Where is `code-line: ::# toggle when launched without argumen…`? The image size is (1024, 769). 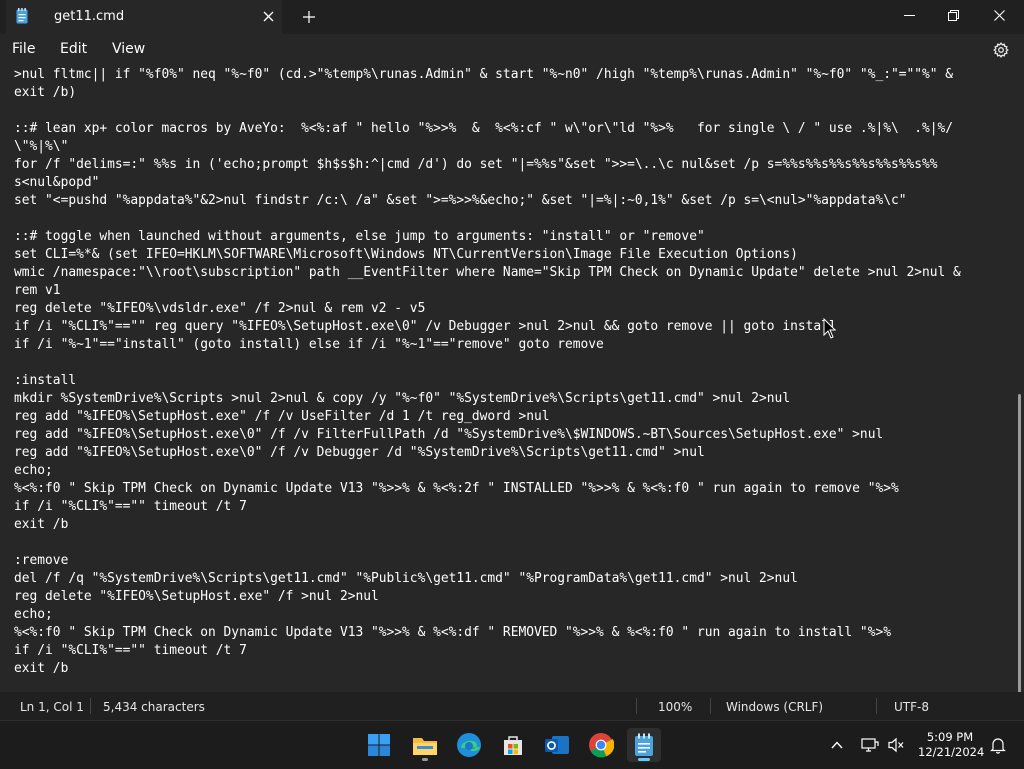 code-line: ::# toggle when launched without argumen… is located at coordinates (487, 237).